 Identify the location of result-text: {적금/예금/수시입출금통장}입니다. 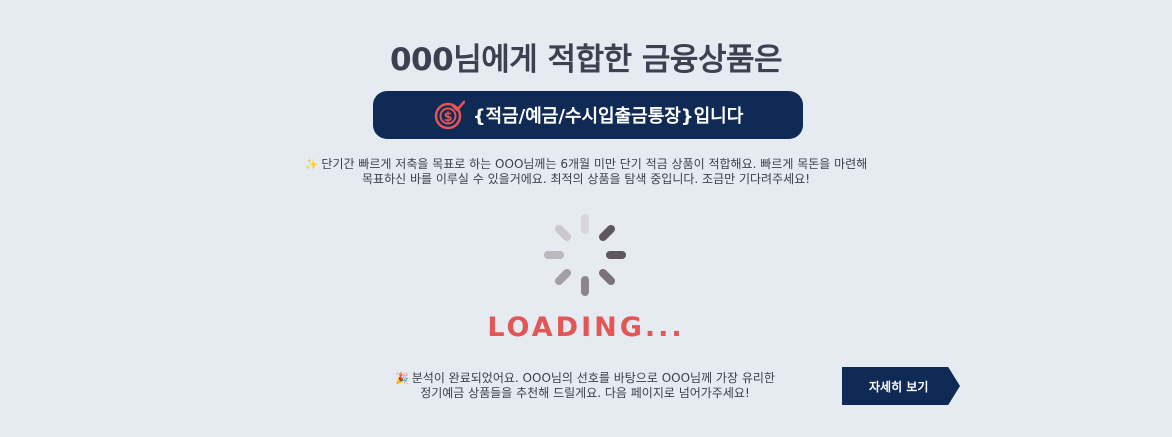
(608, 116).